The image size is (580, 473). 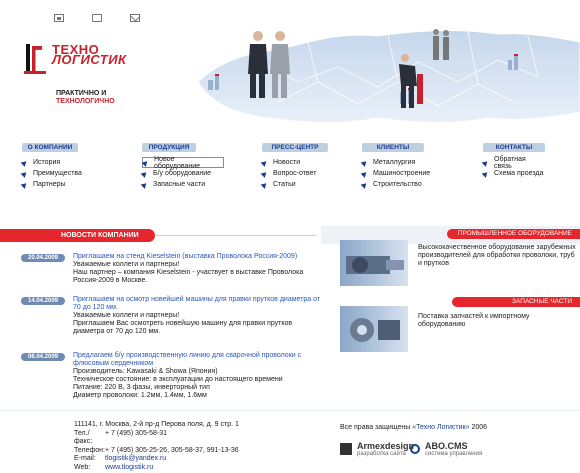 I want to click on logo-mark, so click(x=35, y=59).